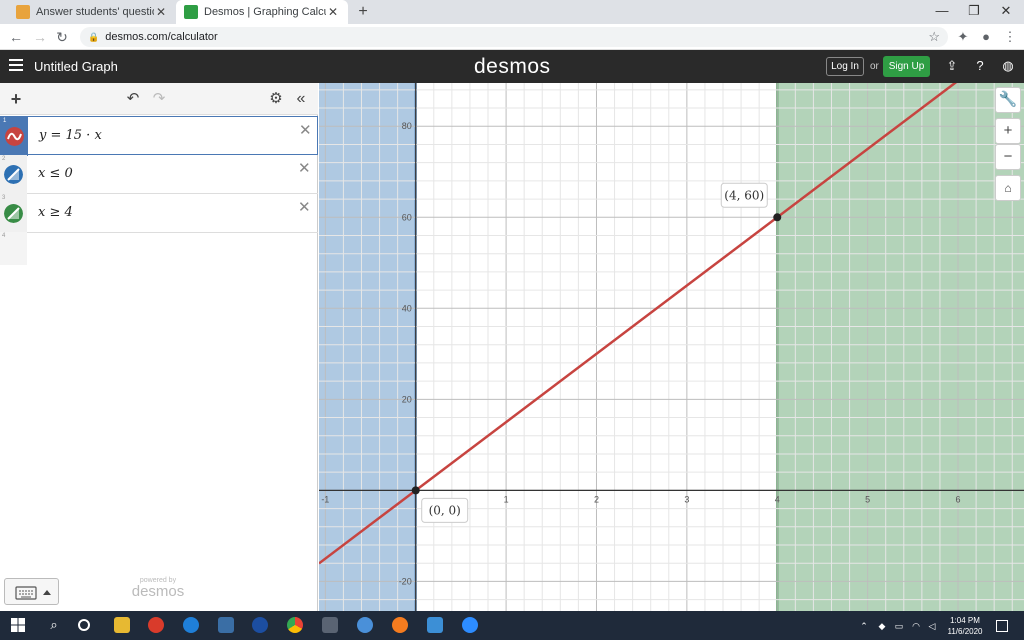 This screenshot has height=640, width=1024. What do you see at coordinates (445, 510) in the screenshot?
I see `point-label: (0, 0)` at bounding box center [445, 510].